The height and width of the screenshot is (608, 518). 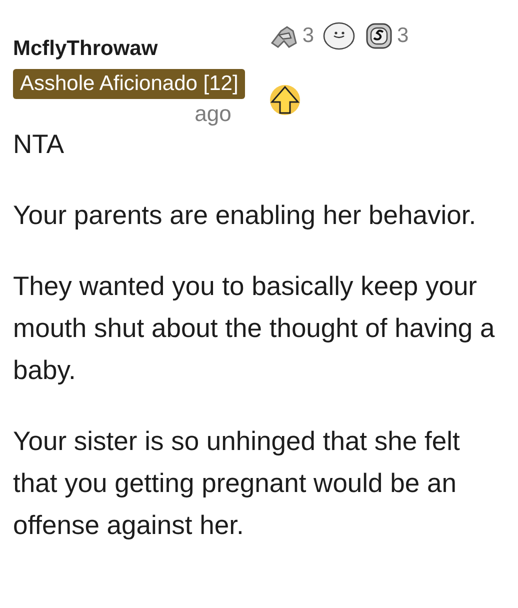 What do you see at coordinates (245, 215) in the screenshot?
I see `comment-paragraph: Your parents are enabling her behavior.` at bounding box center [245, 215].